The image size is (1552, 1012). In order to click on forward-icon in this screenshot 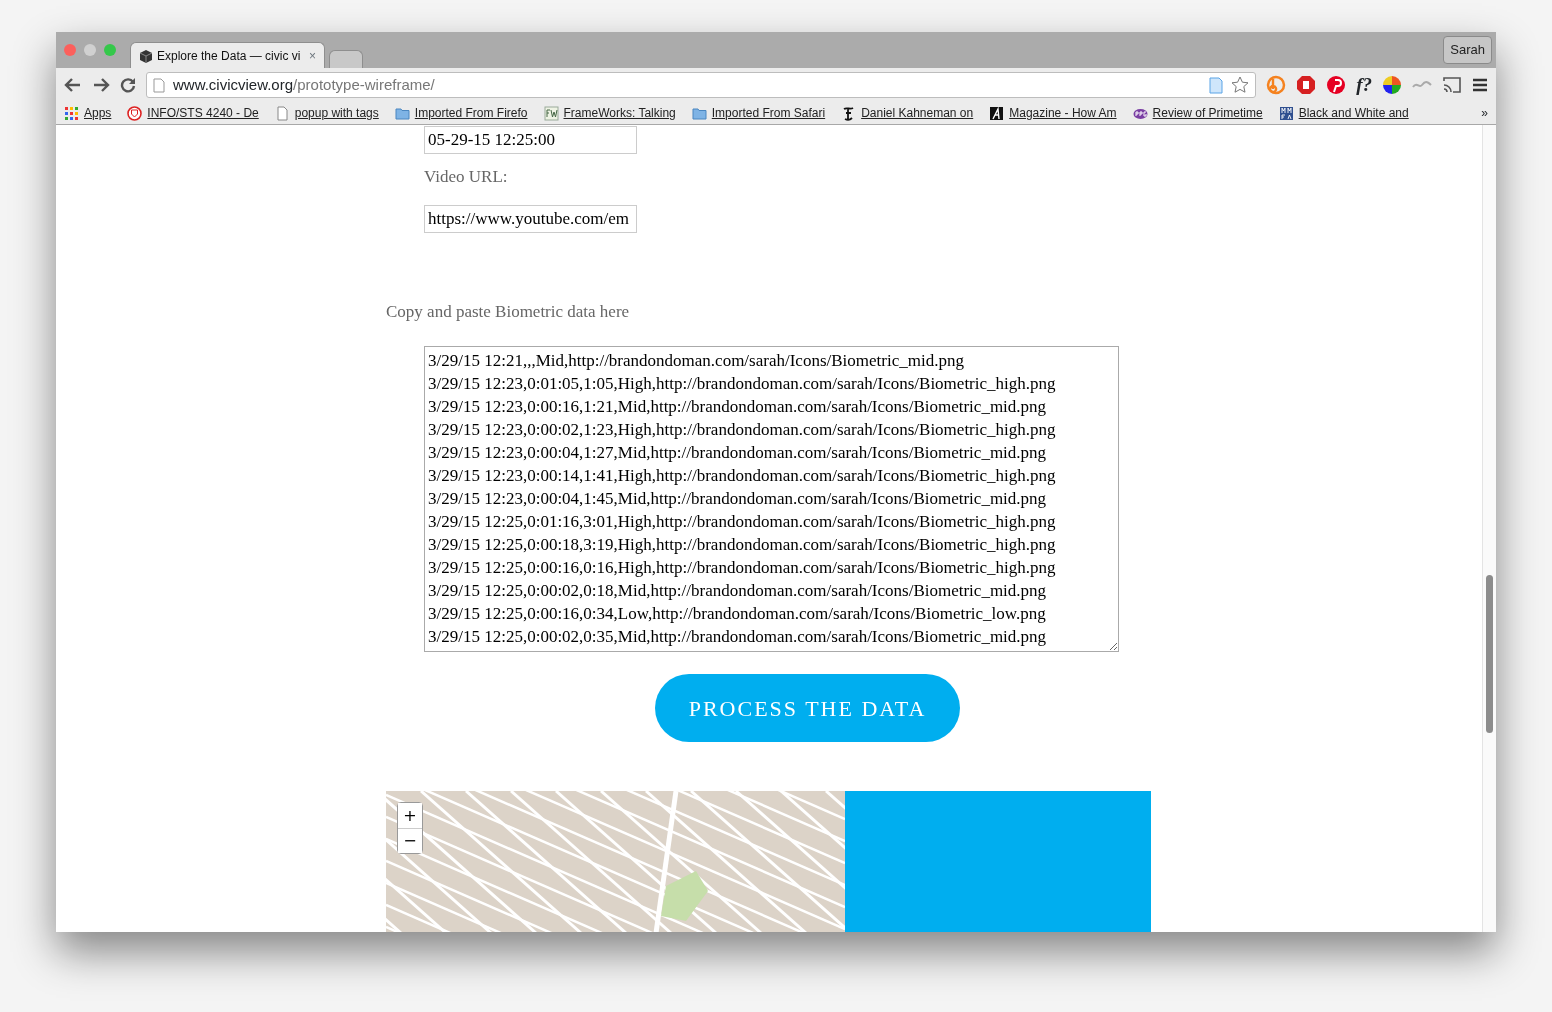, I will do `click(101, 85)`.